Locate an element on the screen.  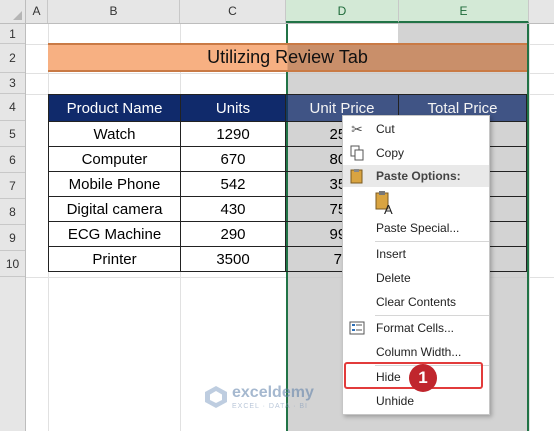
column-header-e: E is located at coordinates (464, 11).